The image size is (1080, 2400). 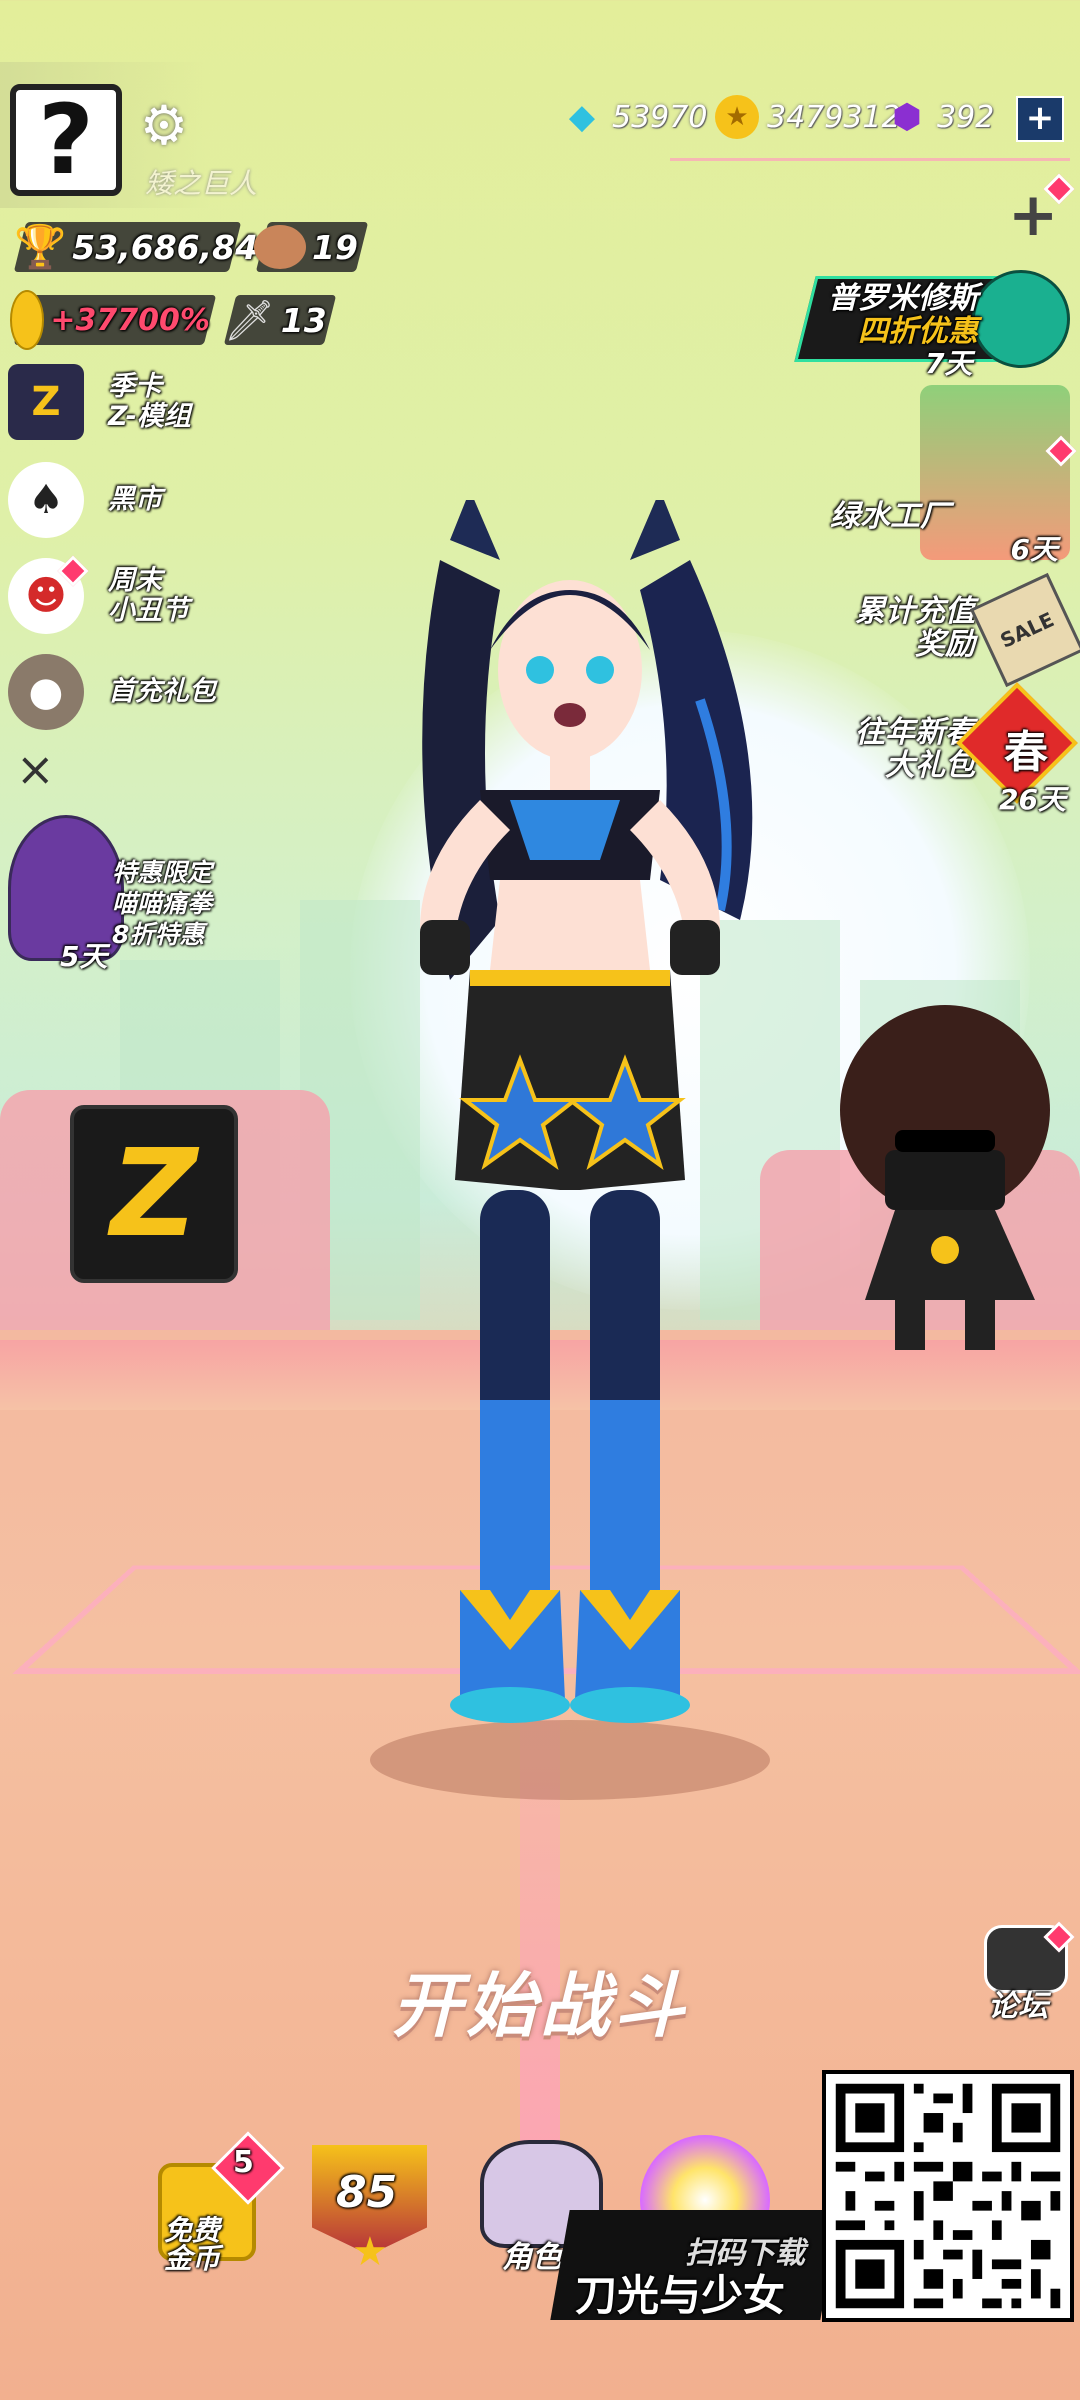 I want to click on event-recharge-text: 累计充值 奖励, so click(x=910, y=628).